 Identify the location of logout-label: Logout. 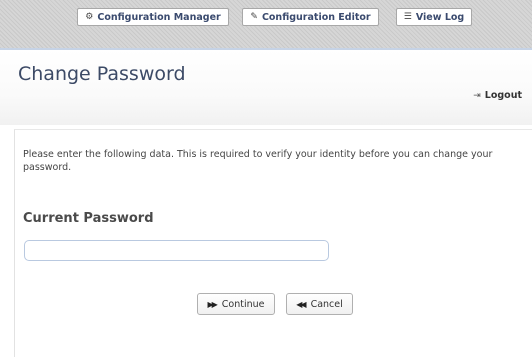
(503, 95).